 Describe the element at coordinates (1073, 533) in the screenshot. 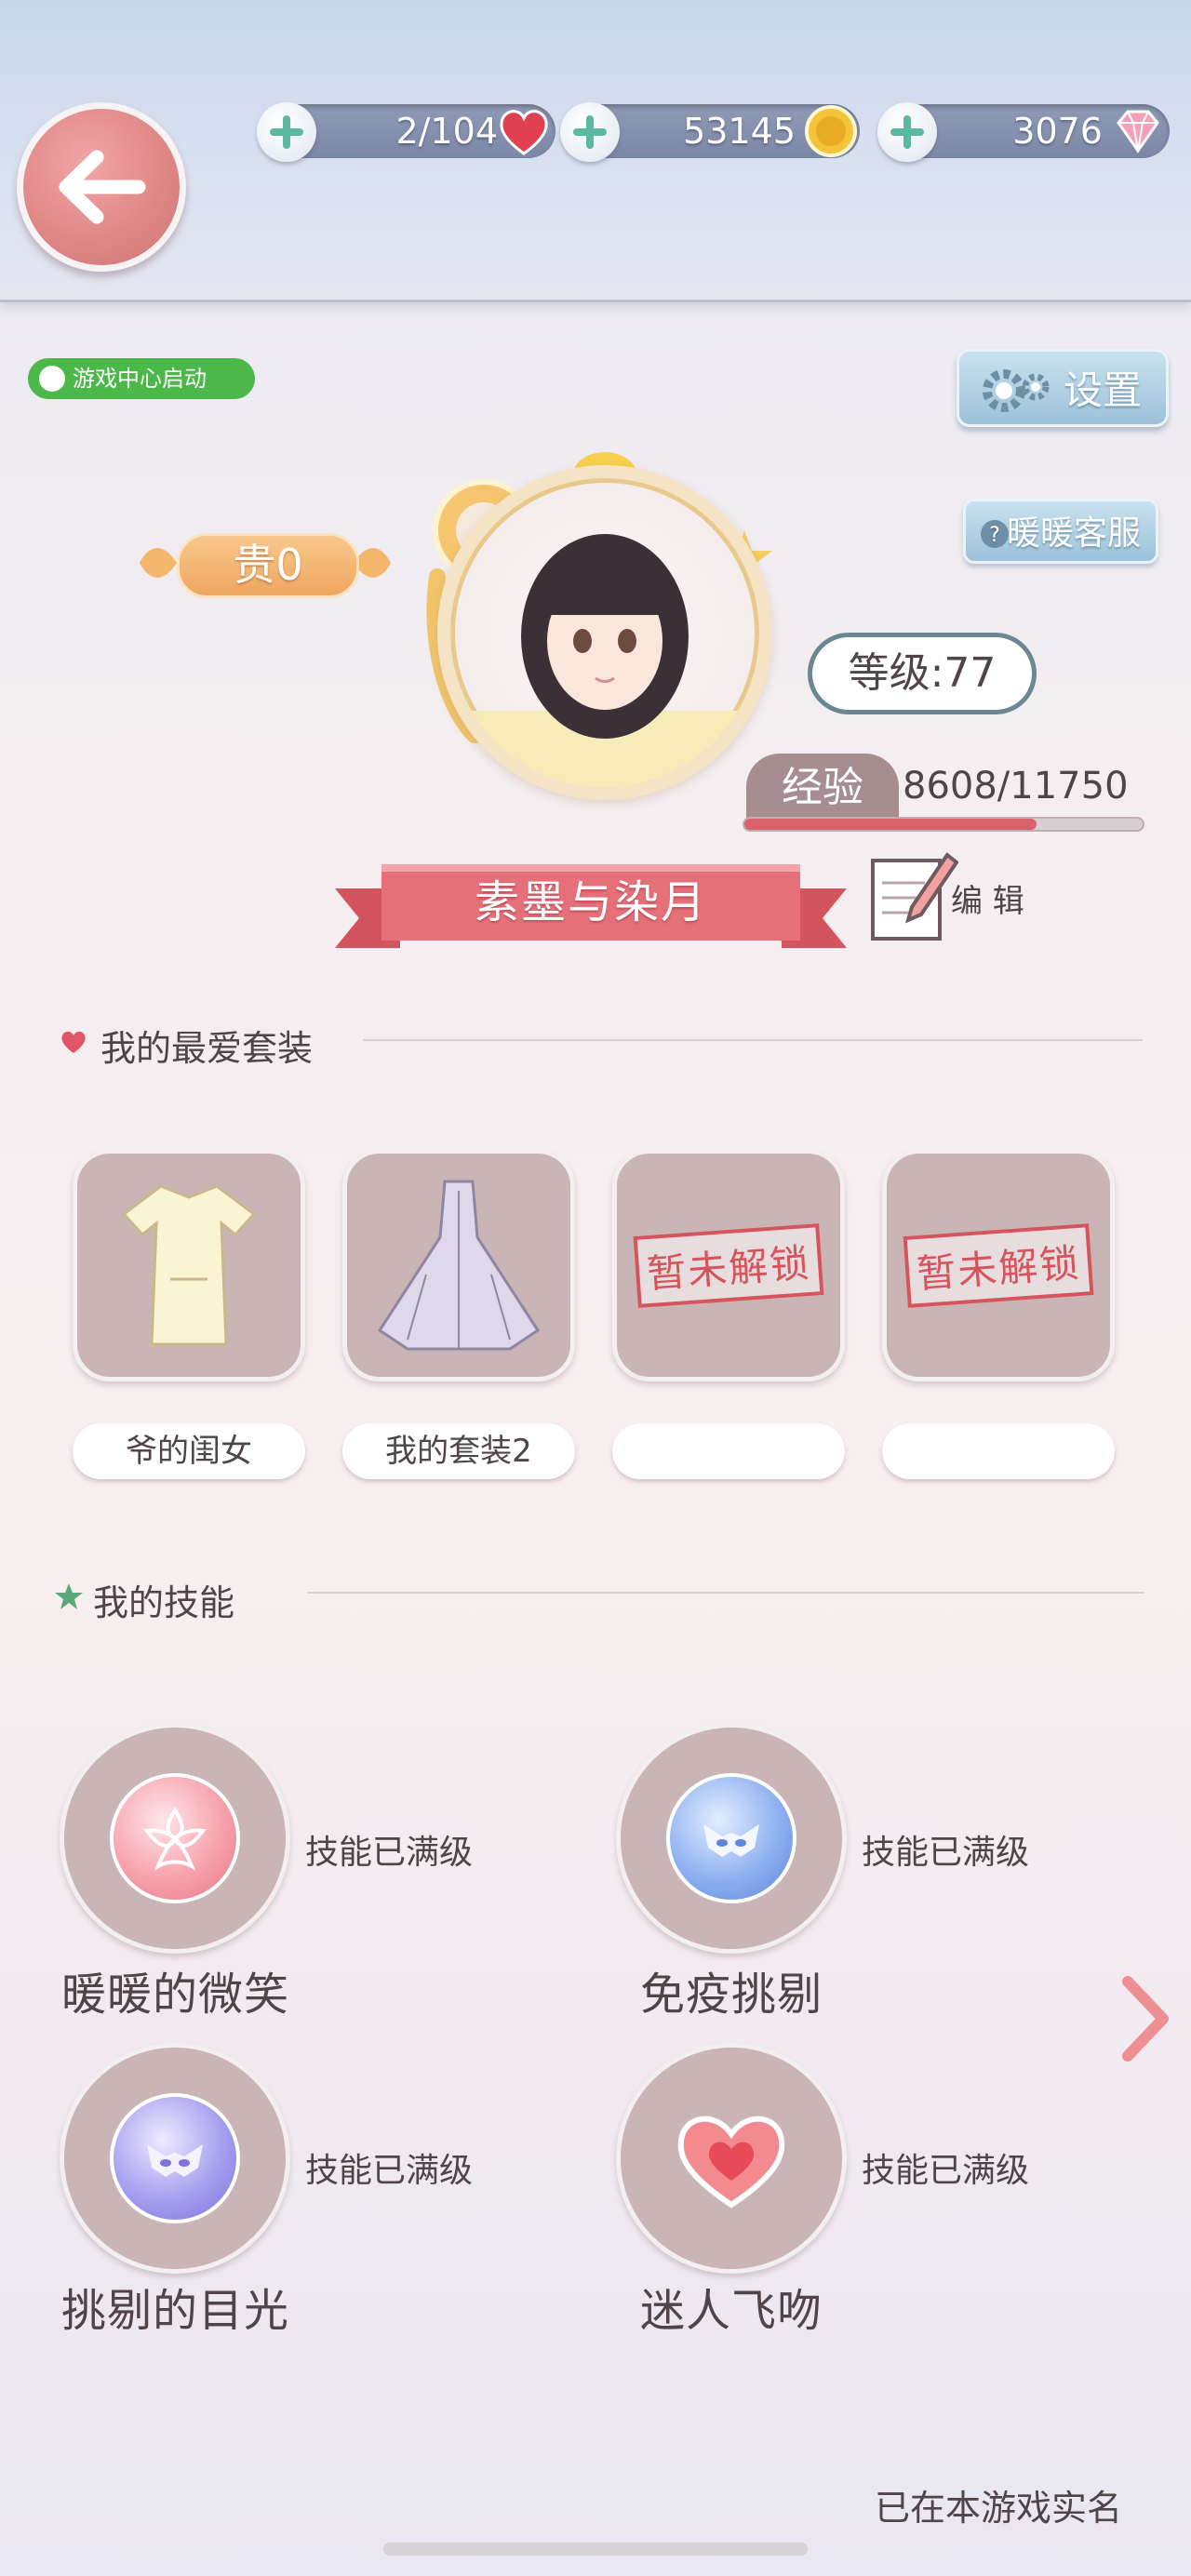

I see `customer-service-label: 暖暖客服` at that location.